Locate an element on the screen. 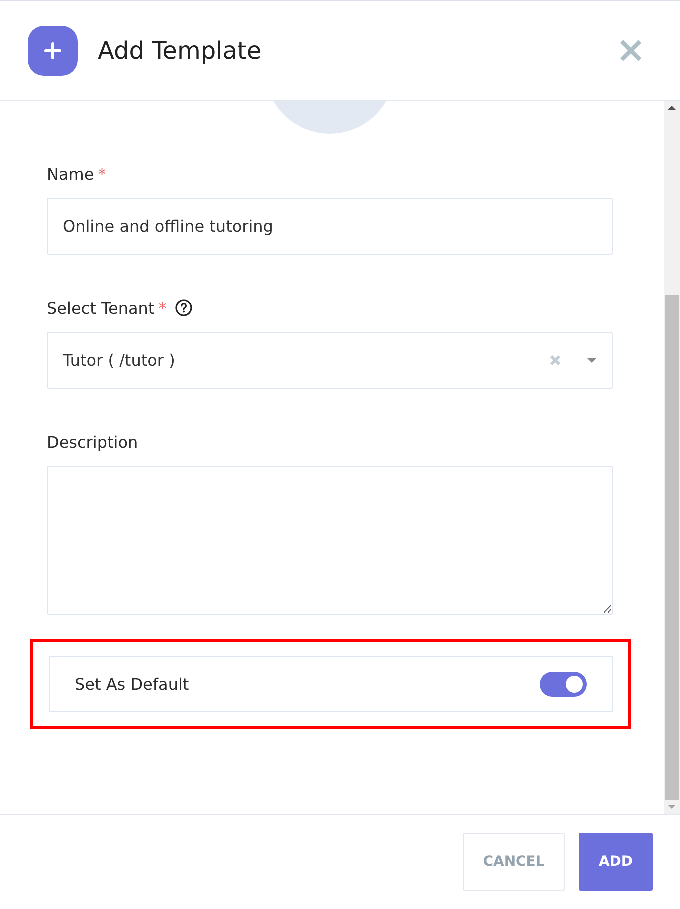  dialog-title: Add Template is located at coordinates (180, 50).